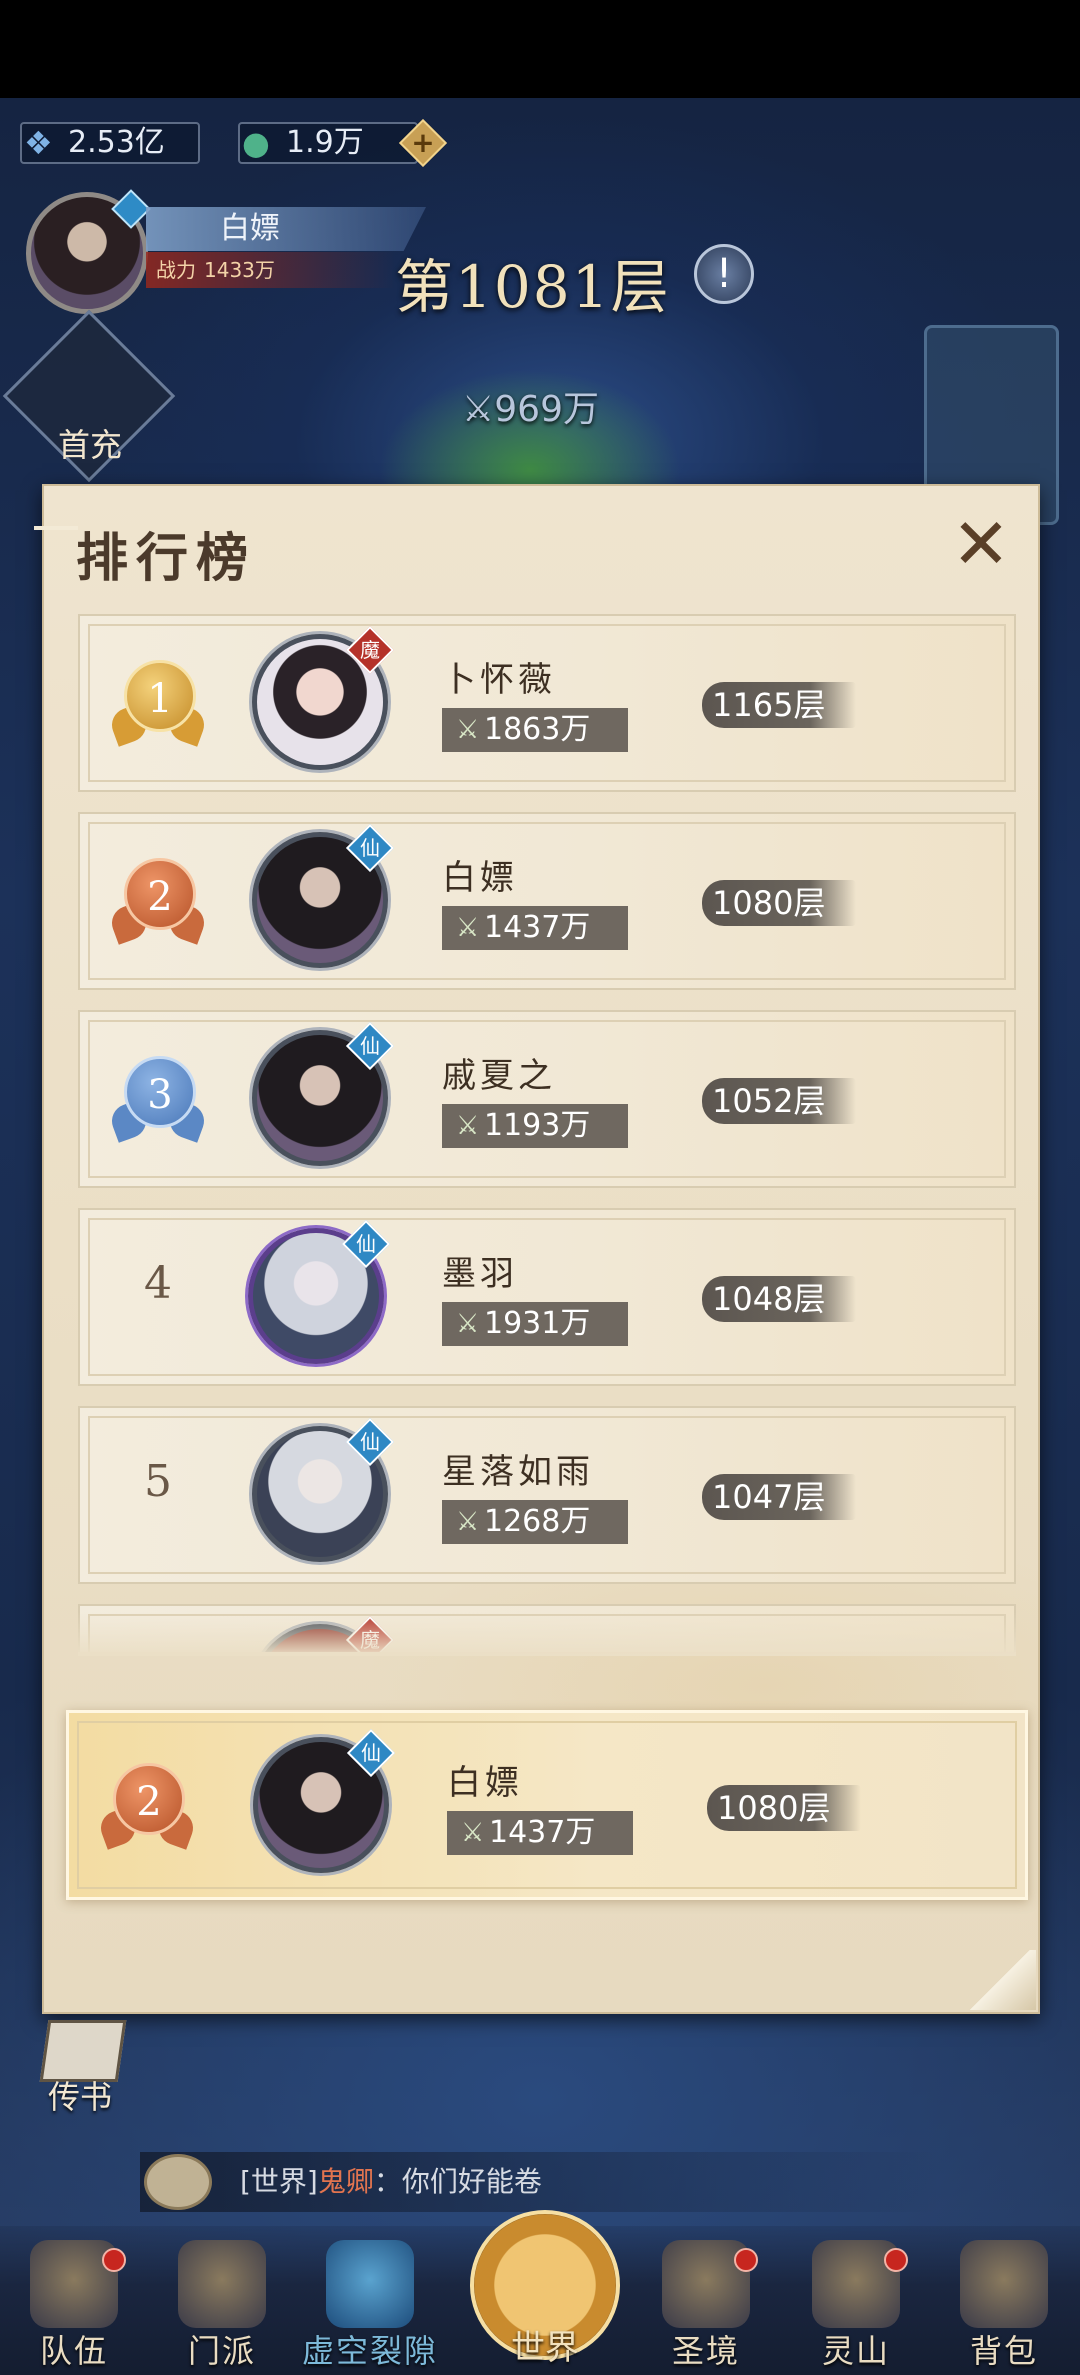 Image resolution: width=1080 pixels, height=2375 pixels. Describe the element at coordinates (90, 445) in the screenshot. I see `first-recharge-label: 首充` at that location.